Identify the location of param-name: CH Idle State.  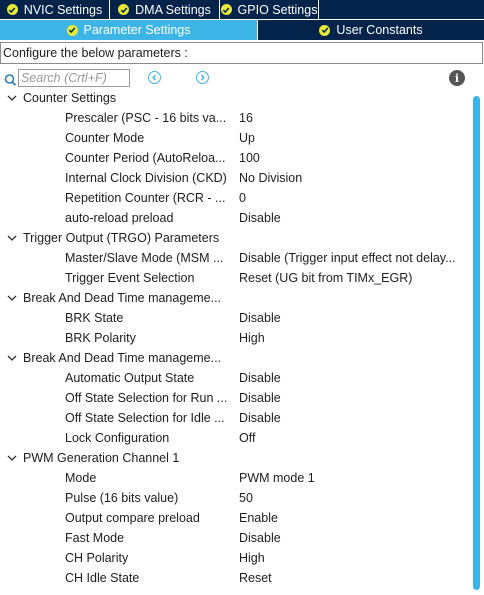
(102, 578).